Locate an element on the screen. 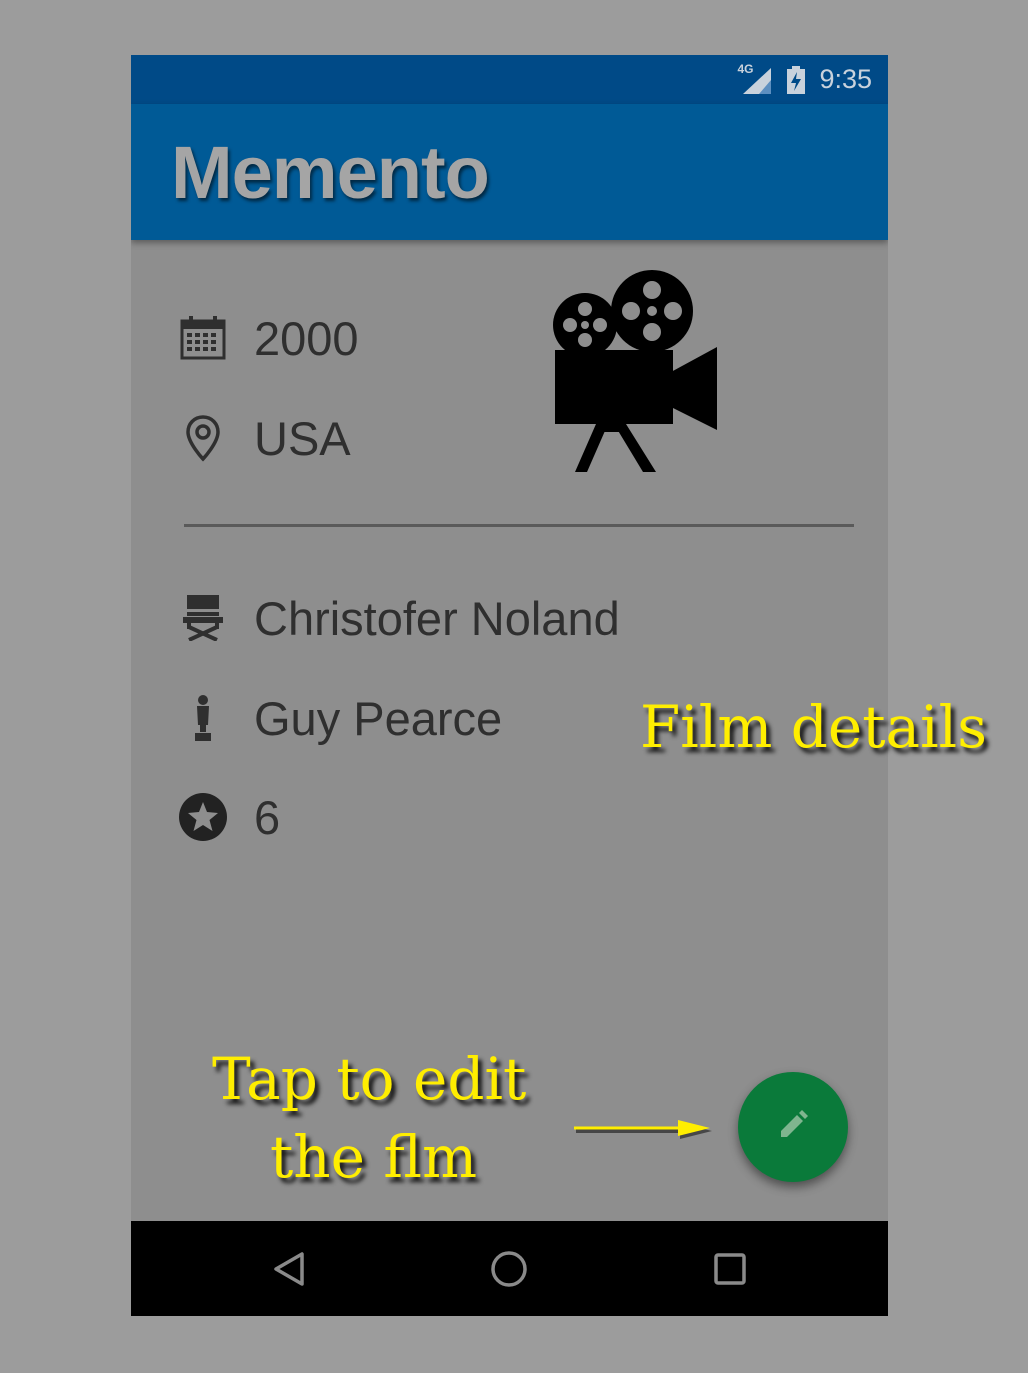 This screenshot has width=1028, height=1373. system-nav-bar is located at coordinates (509, 1268).